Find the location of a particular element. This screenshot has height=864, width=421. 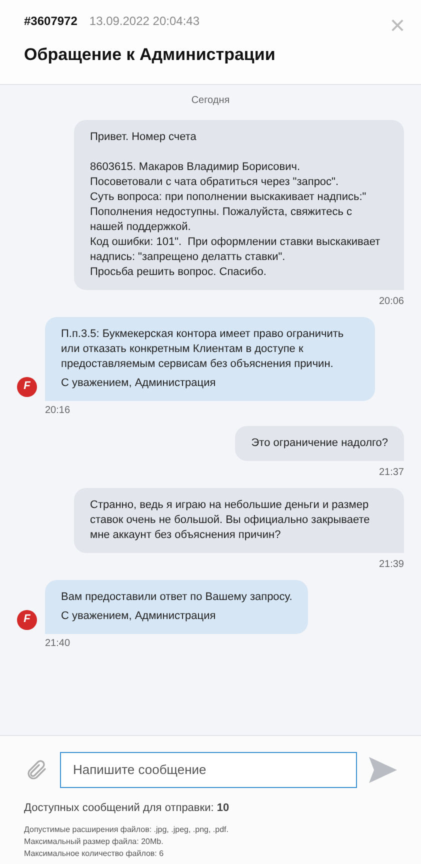

message-time: 21:40 is located at coordinates (57, 643).